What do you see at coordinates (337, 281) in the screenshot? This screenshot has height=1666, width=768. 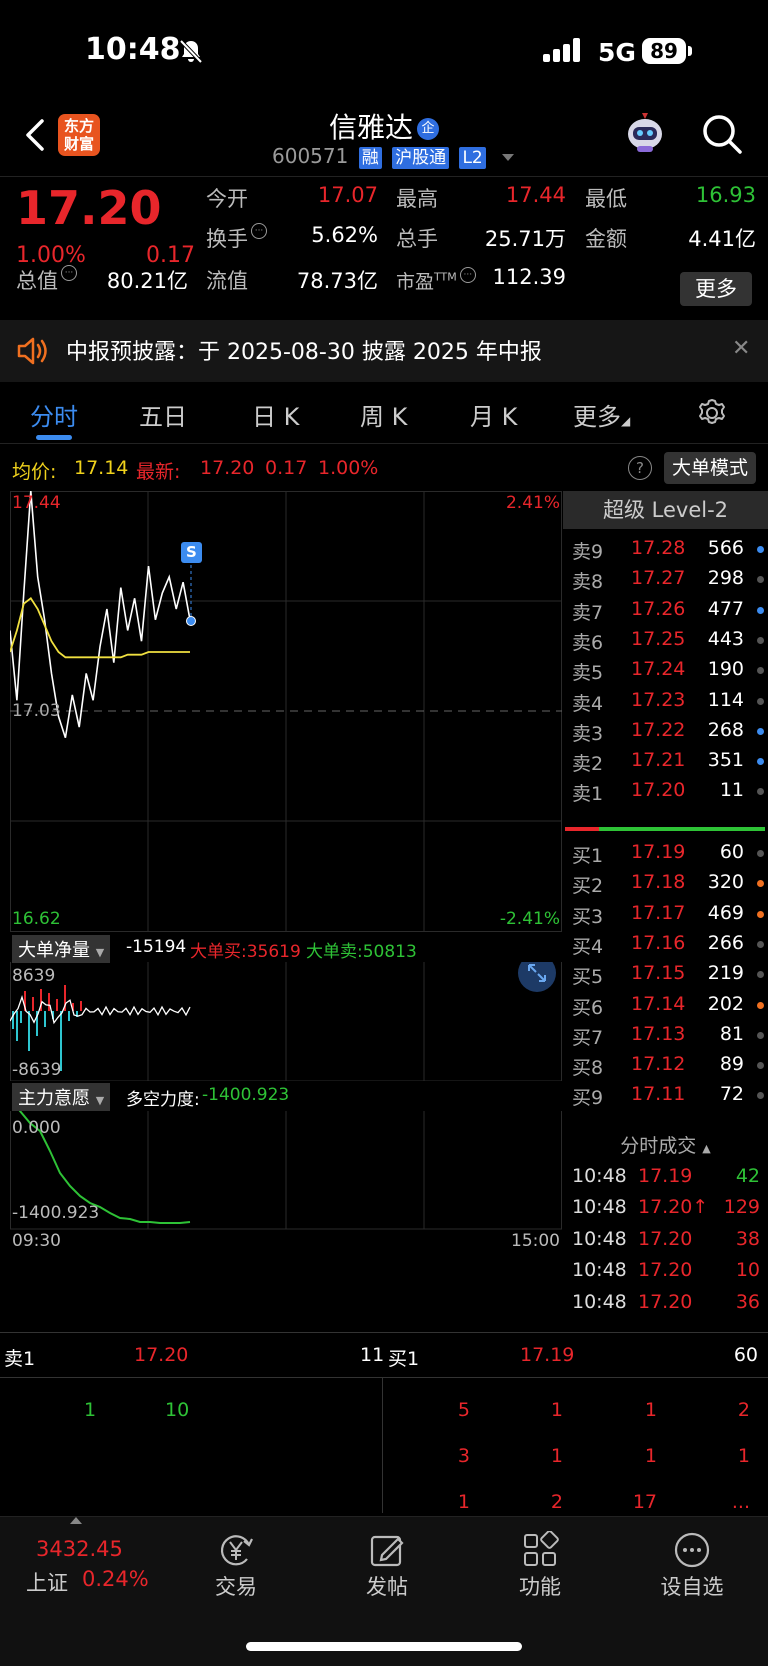 I see `value-float-cap: 78.73亿` at bounding box center [337, 281].